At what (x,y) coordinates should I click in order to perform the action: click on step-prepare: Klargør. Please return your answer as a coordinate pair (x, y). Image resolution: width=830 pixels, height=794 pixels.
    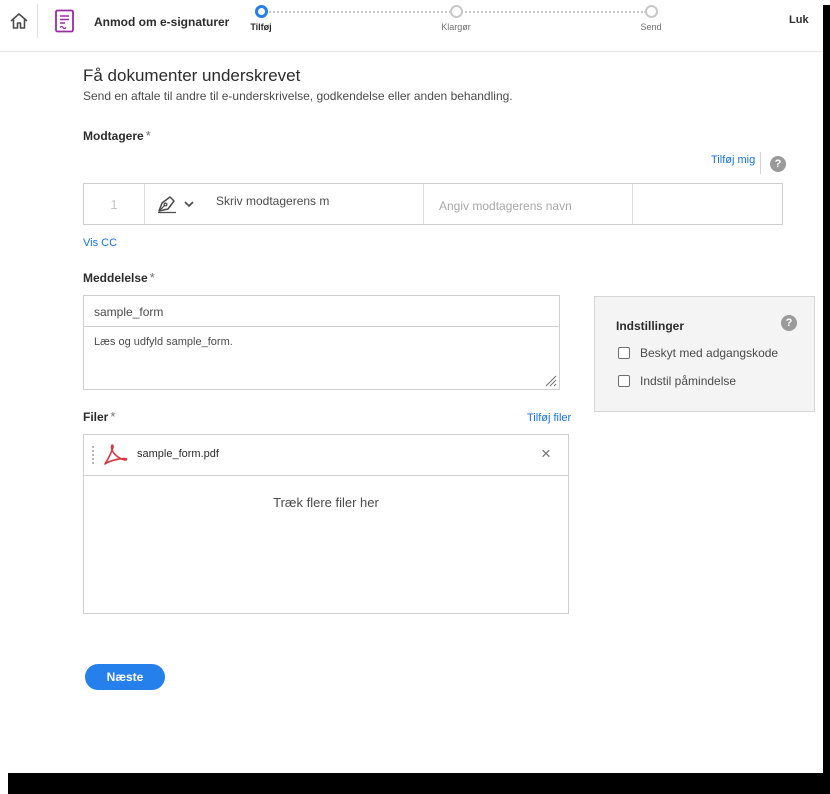
    Looking at the image, I should click on (456, 18).